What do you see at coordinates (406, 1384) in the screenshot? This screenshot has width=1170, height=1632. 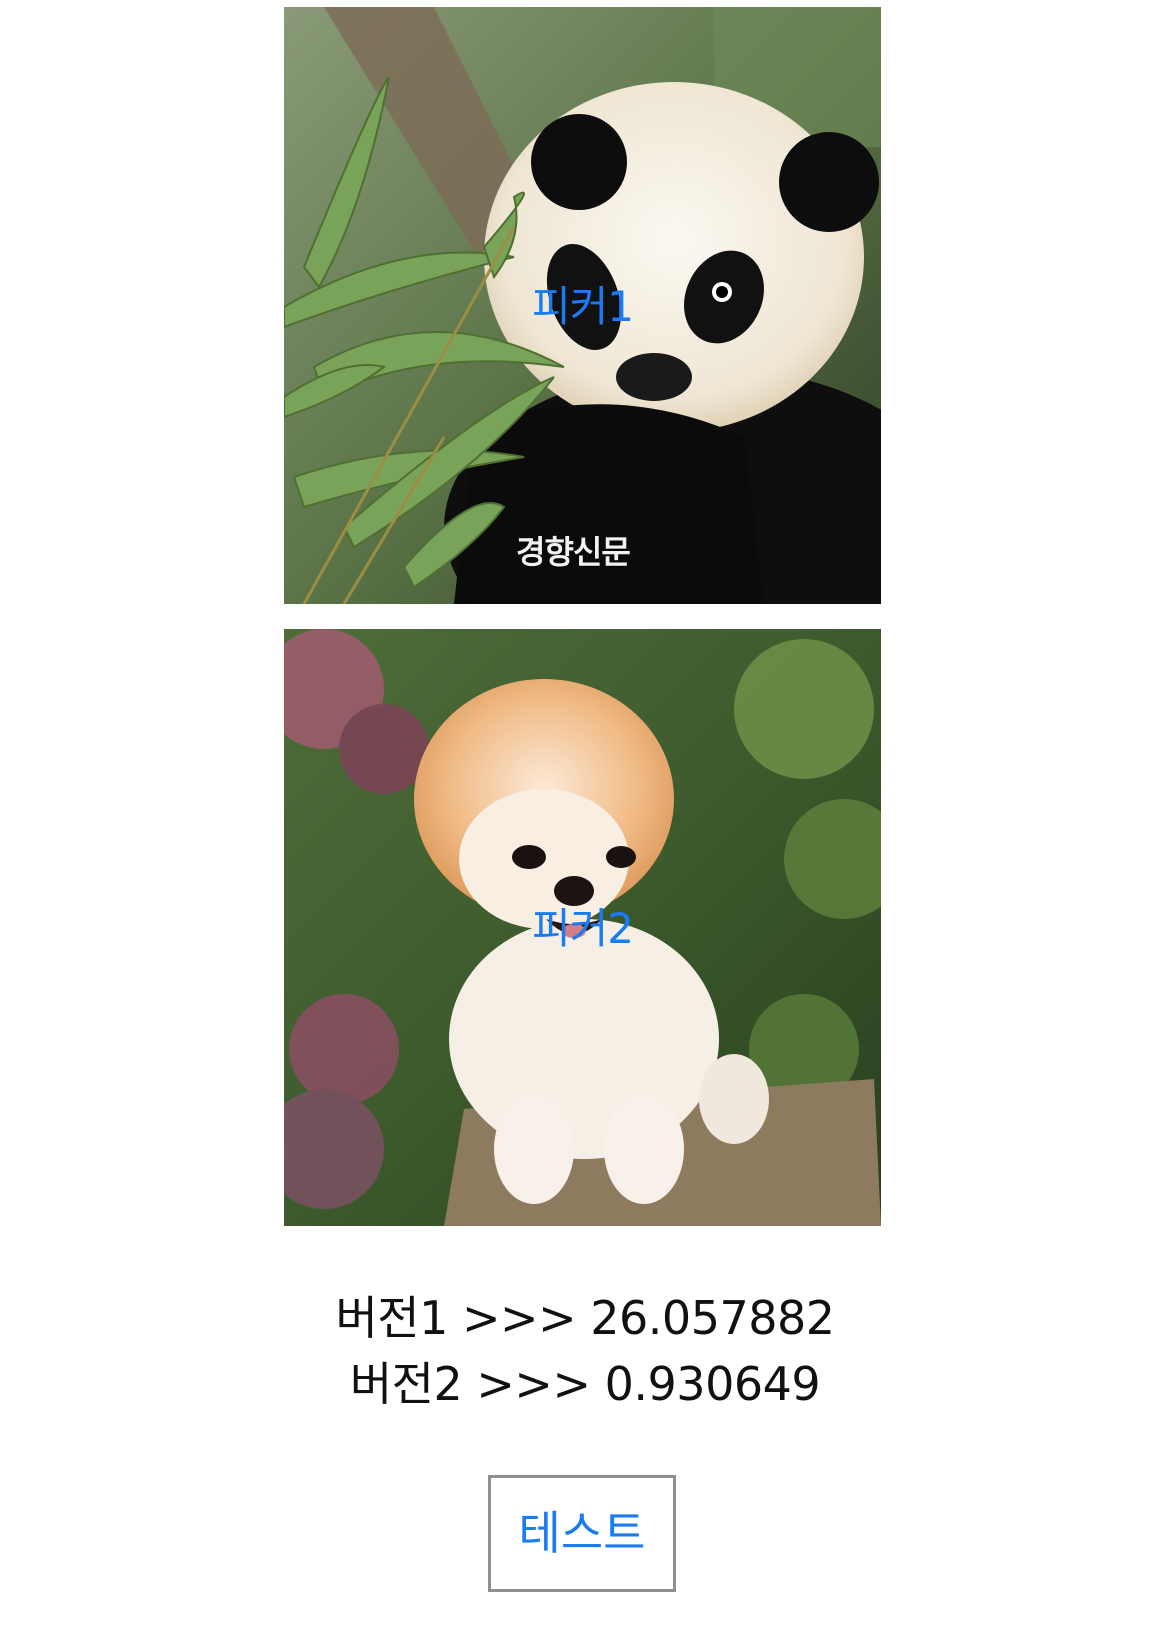 I see `version2-label: 버전2` at bounding box center [406, 1384].